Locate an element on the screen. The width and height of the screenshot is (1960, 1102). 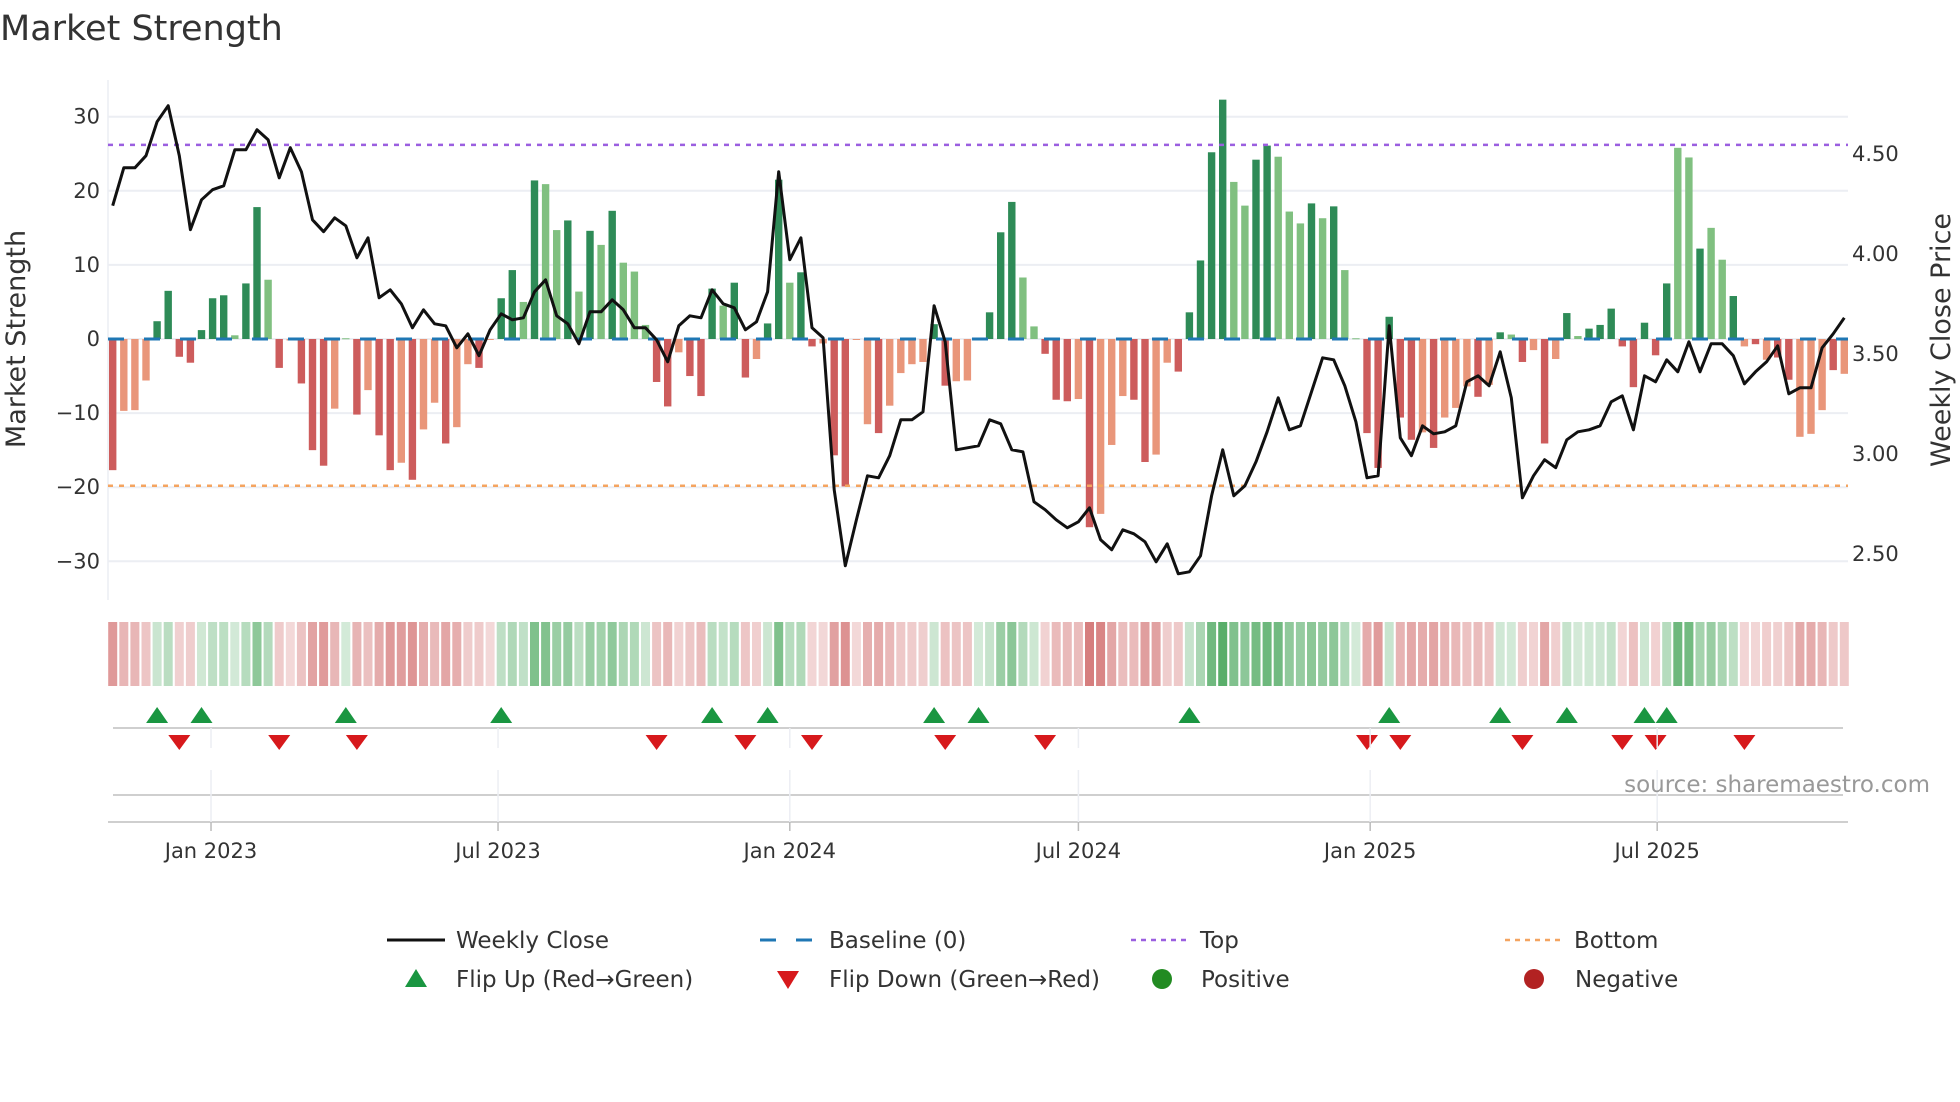
legend-label: Weekly Close is located at coordinates (532, 941).